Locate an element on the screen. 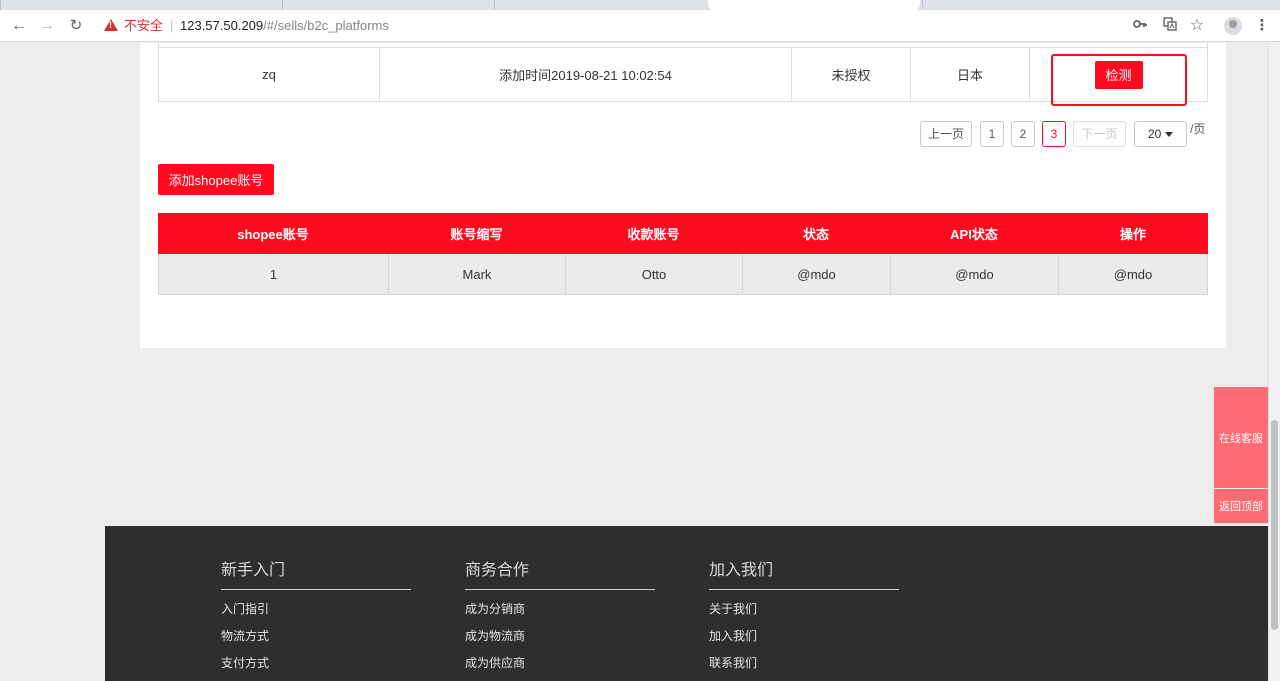  page-size-select: 20 is located at coordinates (1160, 134).